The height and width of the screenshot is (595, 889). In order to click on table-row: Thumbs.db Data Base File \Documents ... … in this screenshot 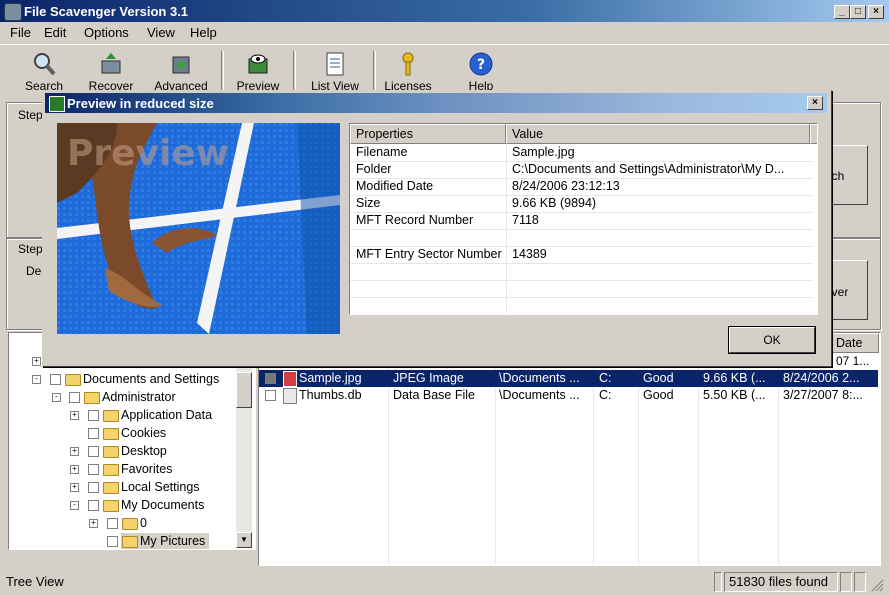, I will do `click(568, 395)`.